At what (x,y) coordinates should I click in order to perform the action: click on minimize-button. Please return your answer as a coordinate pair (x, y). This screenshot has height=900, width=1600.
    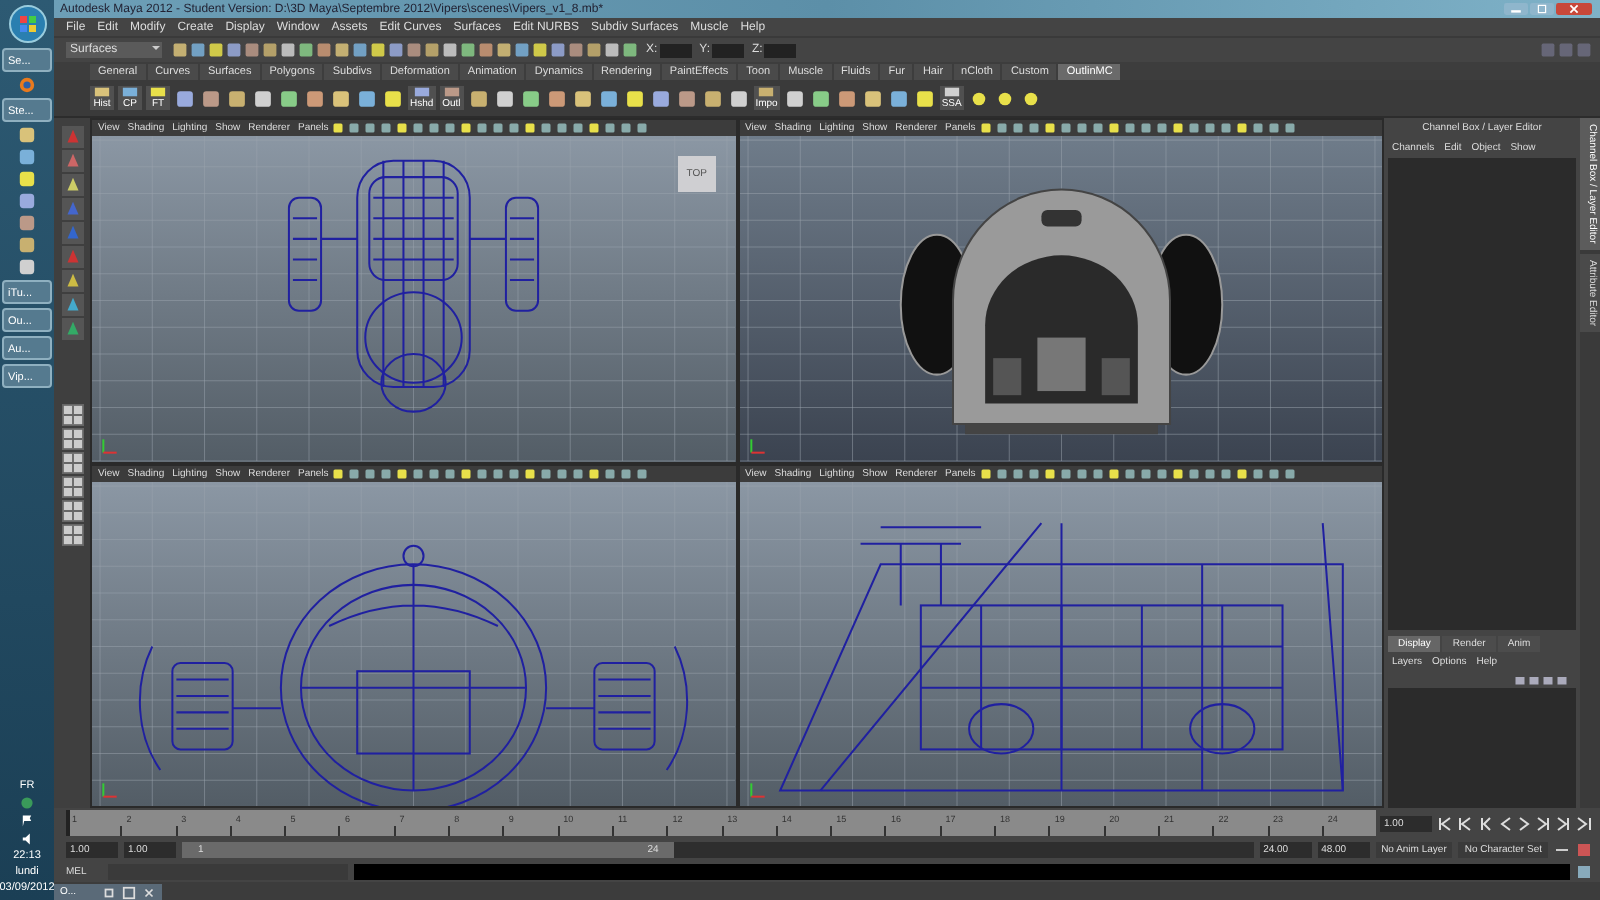
    Looking at the image, I should click on (1516, 9).